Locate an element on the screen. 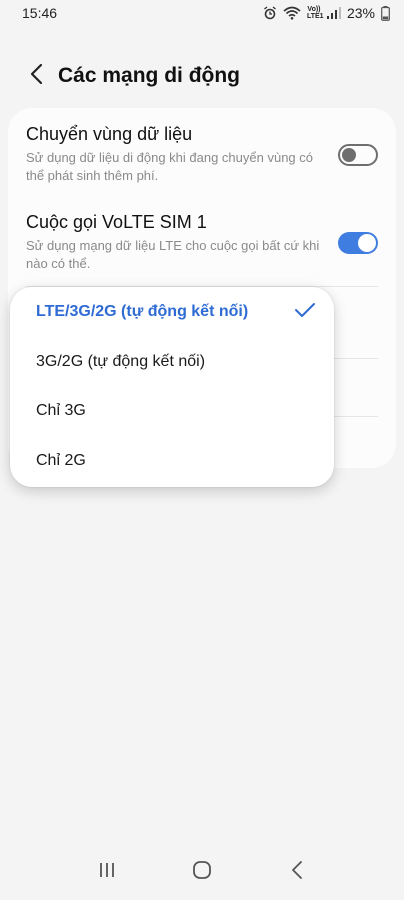 This screenshot has width=404, height=900. setting-title: Cuộc gọi VoLTE SIM 1 is located at coordinates (116, 222).